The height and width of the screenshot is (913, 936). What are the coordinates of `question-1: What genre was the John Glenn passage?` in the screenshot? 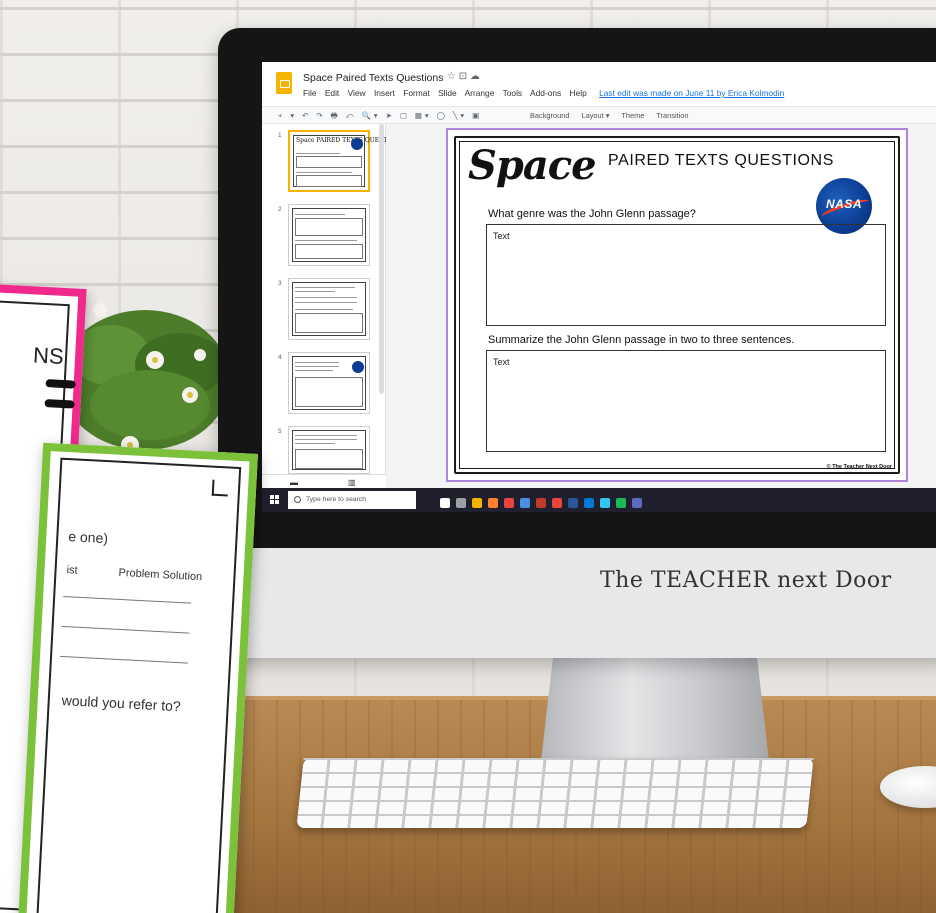 It's located at (592, 214).